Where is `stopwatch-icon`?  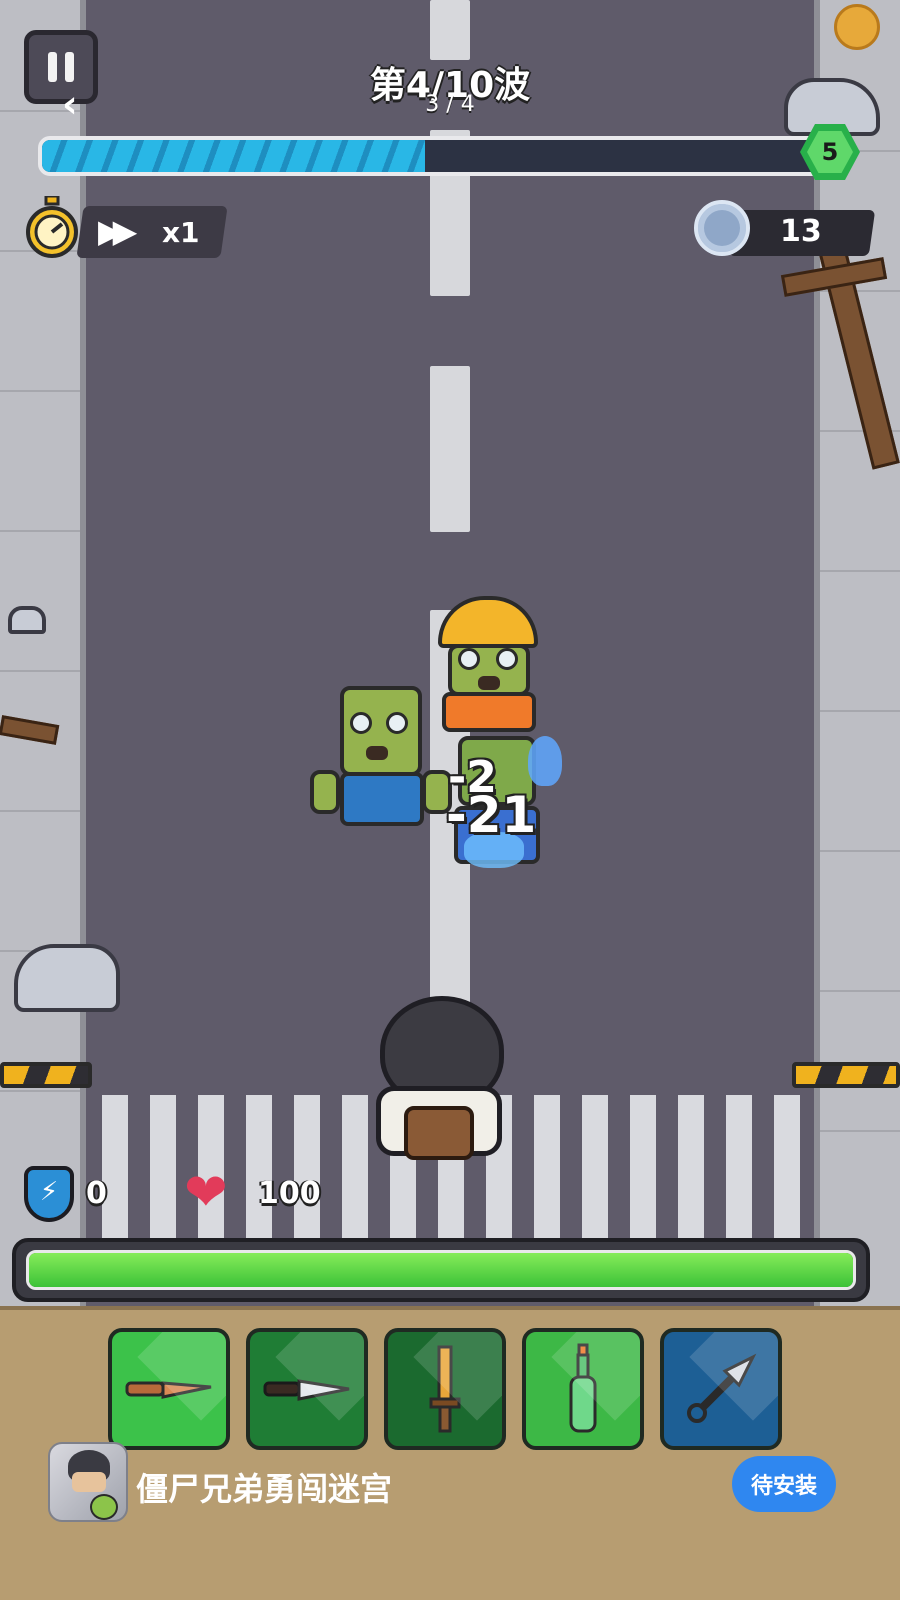
stopwatch-icon is located at coordinates (52, 227).